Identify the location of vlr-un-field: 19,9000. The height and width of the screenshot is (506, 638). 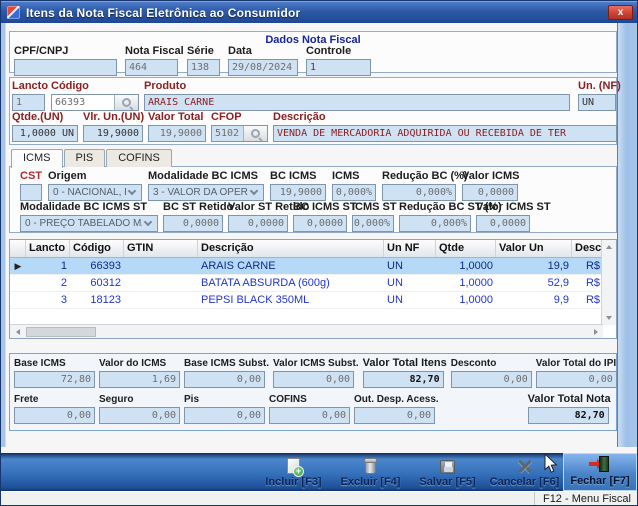
(113, 133).